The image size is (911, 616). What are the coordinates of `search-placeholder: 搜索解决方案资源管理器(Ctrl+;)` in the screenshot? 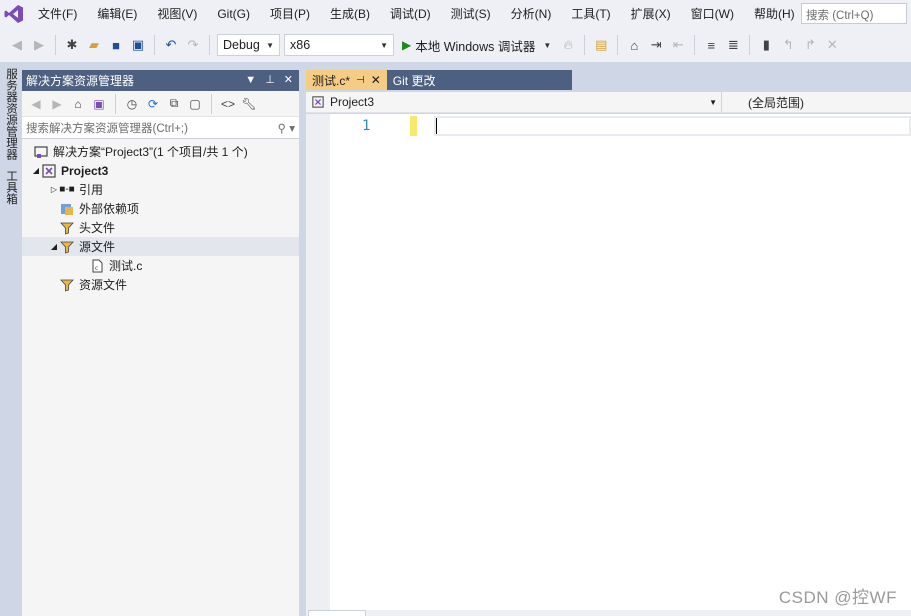 It's located at (107, 128).